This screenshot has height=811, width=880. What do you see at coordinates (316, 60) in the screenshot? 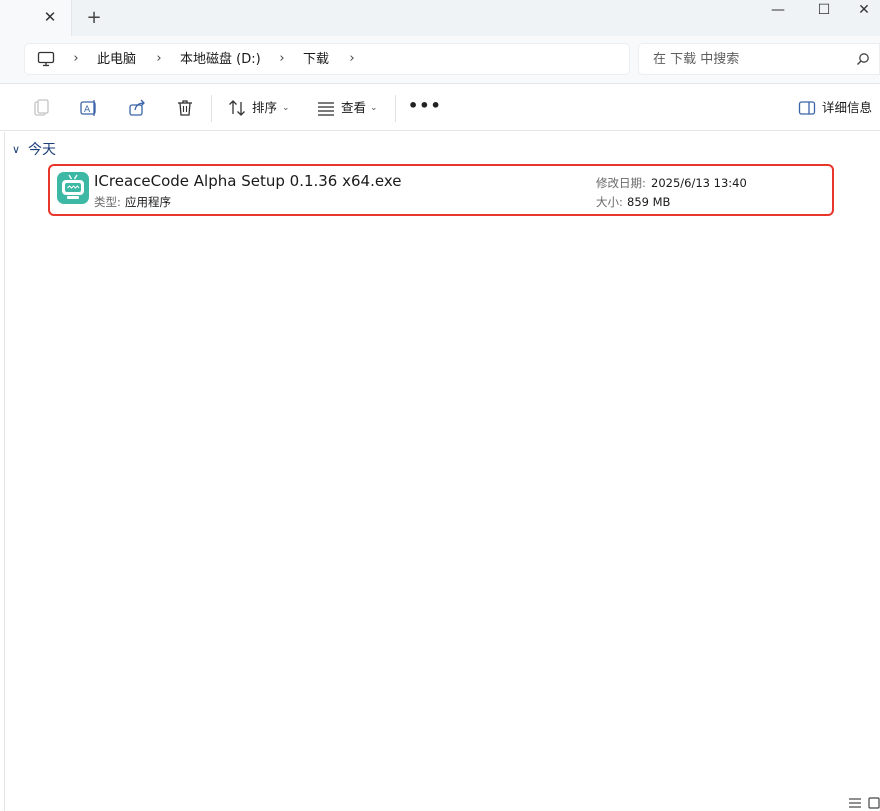
I see `breadcrumb-downloads: 下载` at bounding box center [316, 60].